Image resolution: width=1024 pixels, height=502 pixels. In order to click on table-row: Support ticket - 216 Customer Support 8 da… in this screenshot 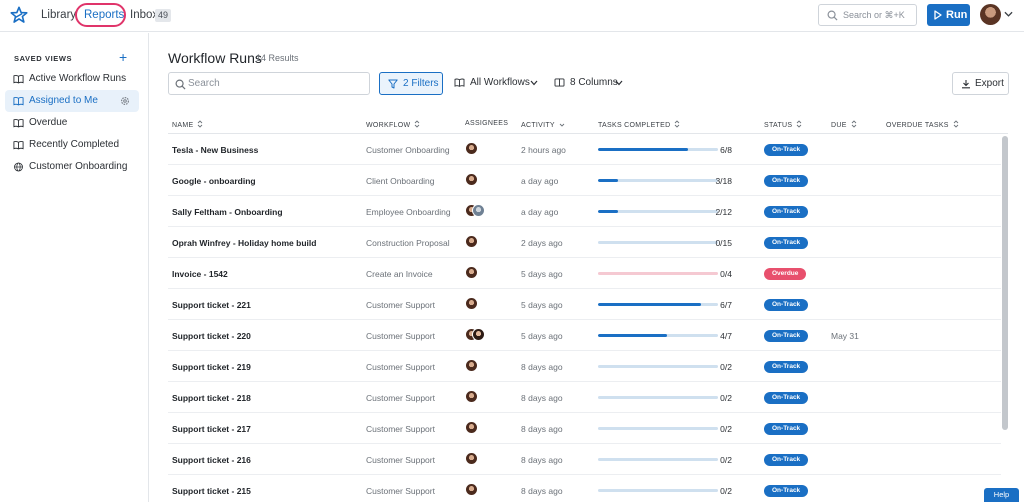, I will do `click(584, 459)`.